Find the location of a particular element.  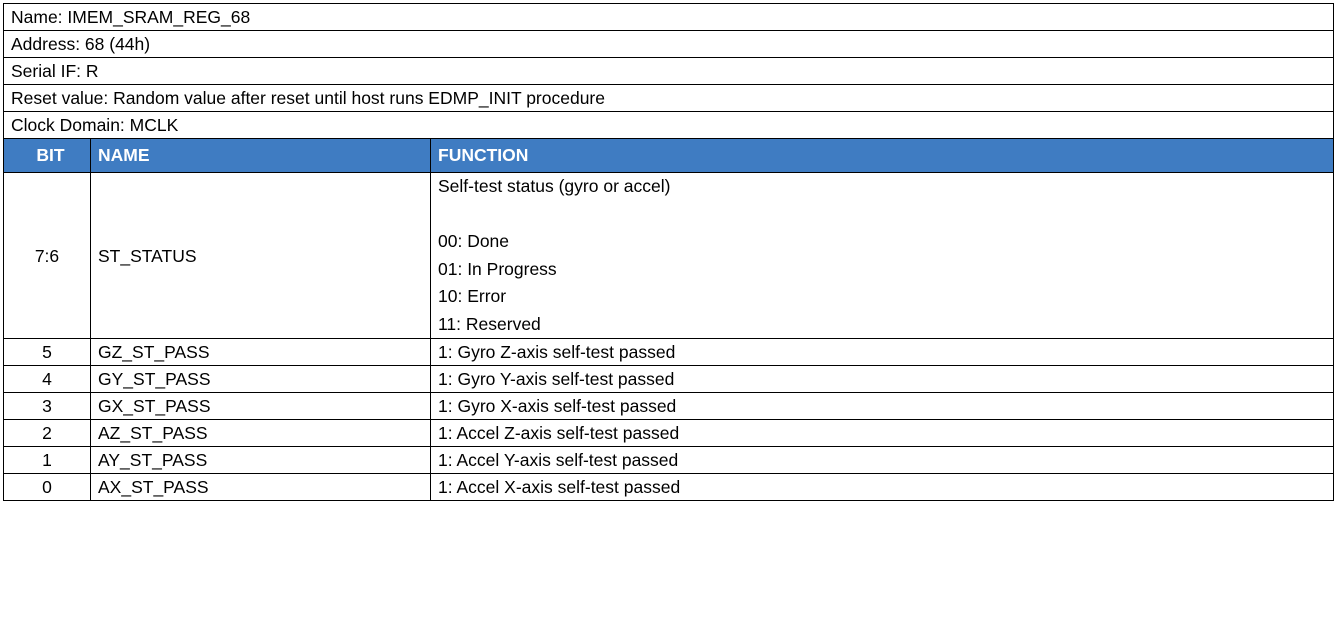

bit-cell: 7:6 is located at coordinates (47, 255).